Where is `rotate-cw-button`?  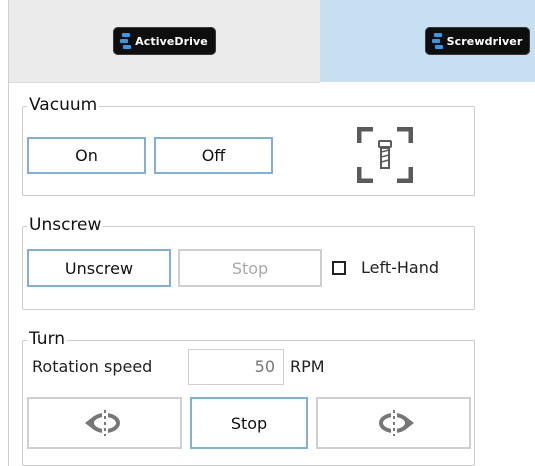
rotate-cw-button is located at coordinates (393, 423).